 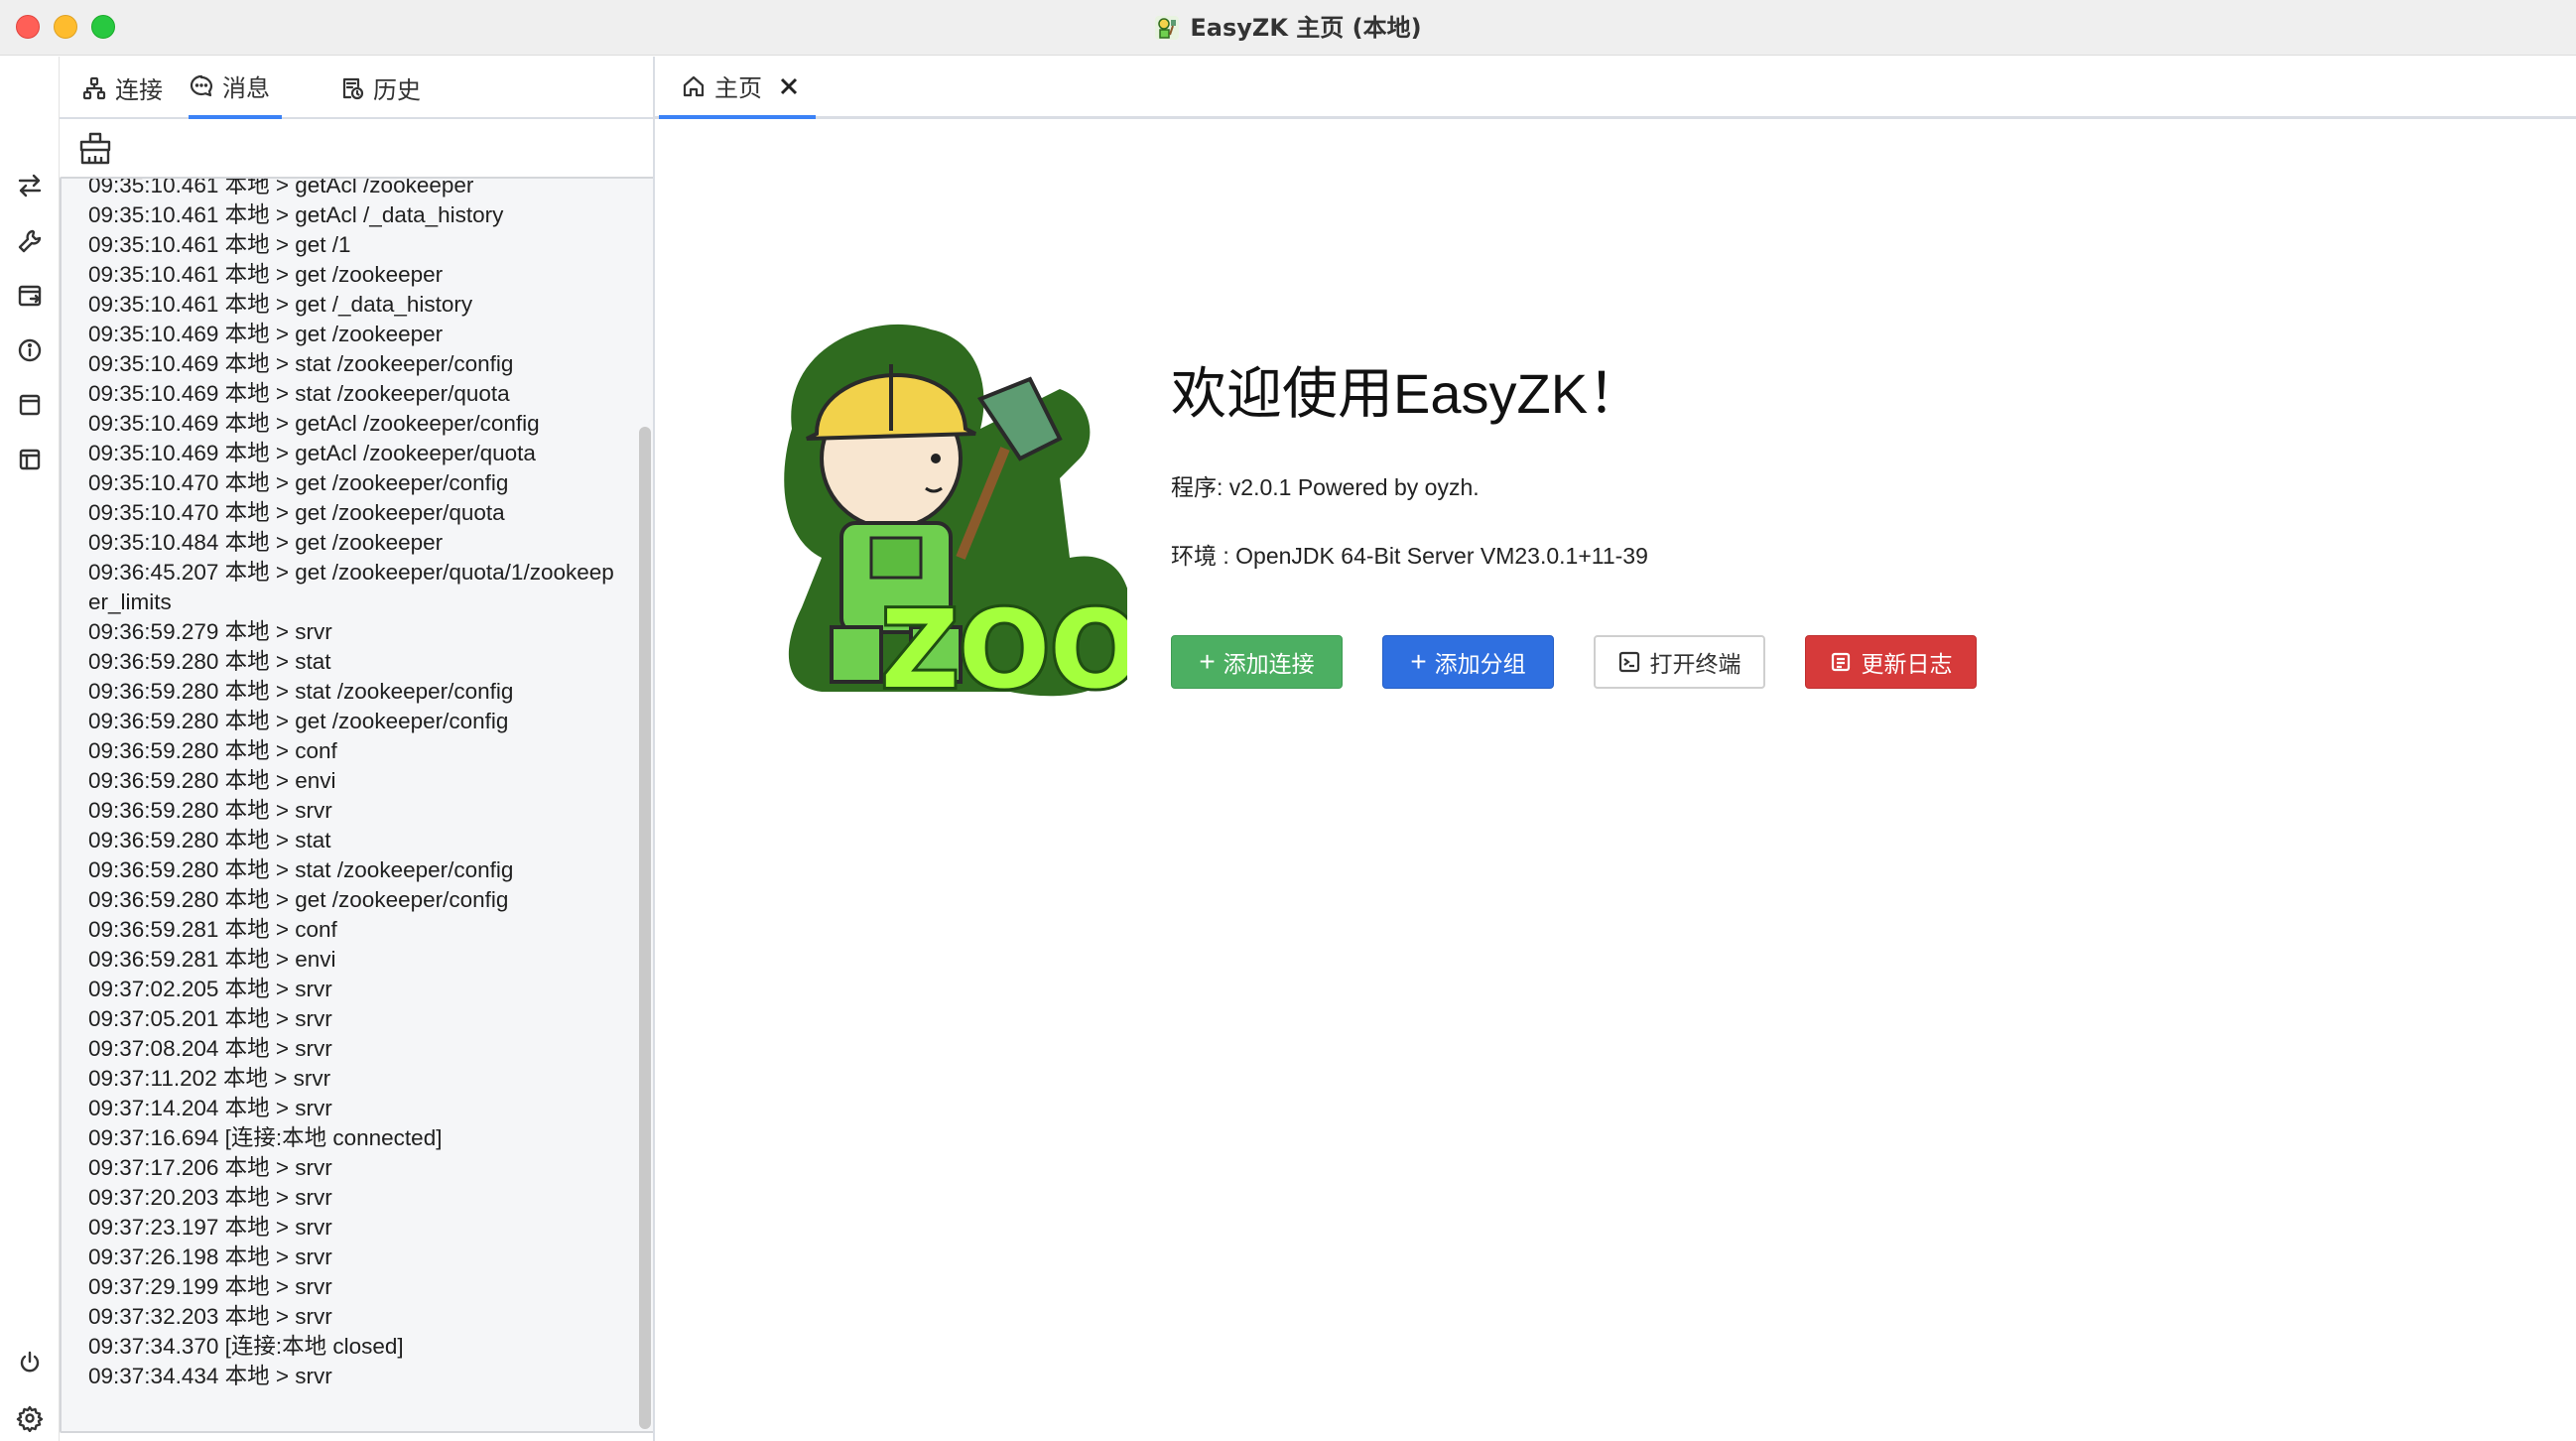 What do you see at coordinates (210, 1167) in the screenshot?
I see `log-line: 09:37:17.206 本地 > srvr` at bounding box center [210, 1167].